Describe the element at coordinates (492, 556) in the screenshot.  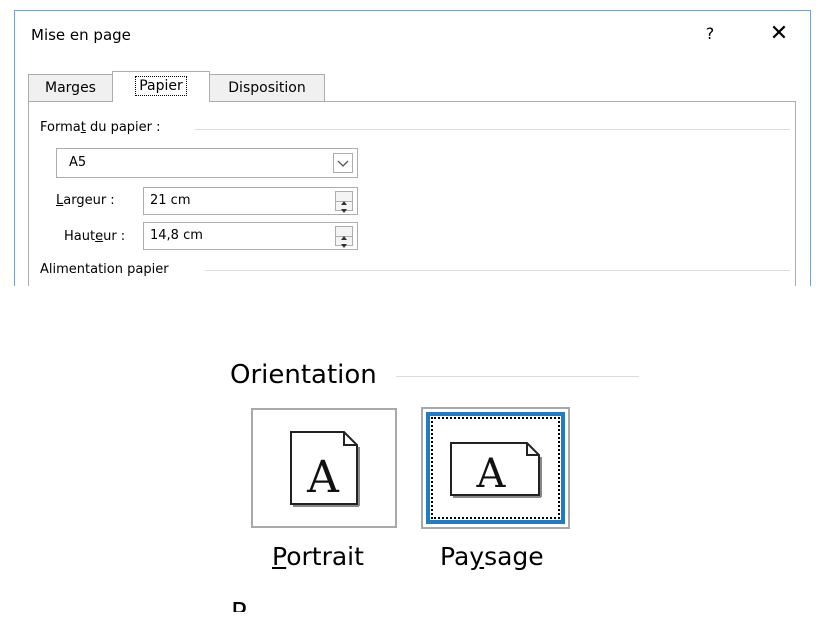
I see `landscape-label: Paysage` at that location.